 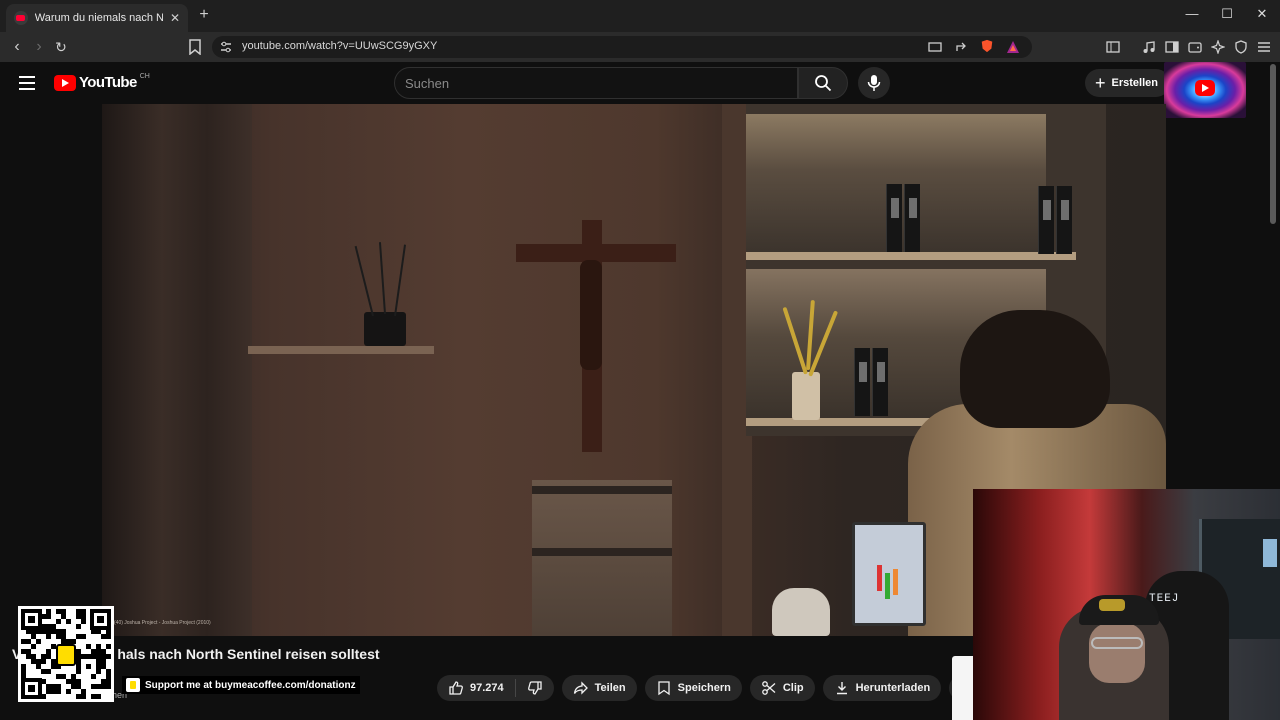 I want to click on search-button, so click(x=823, y=83).